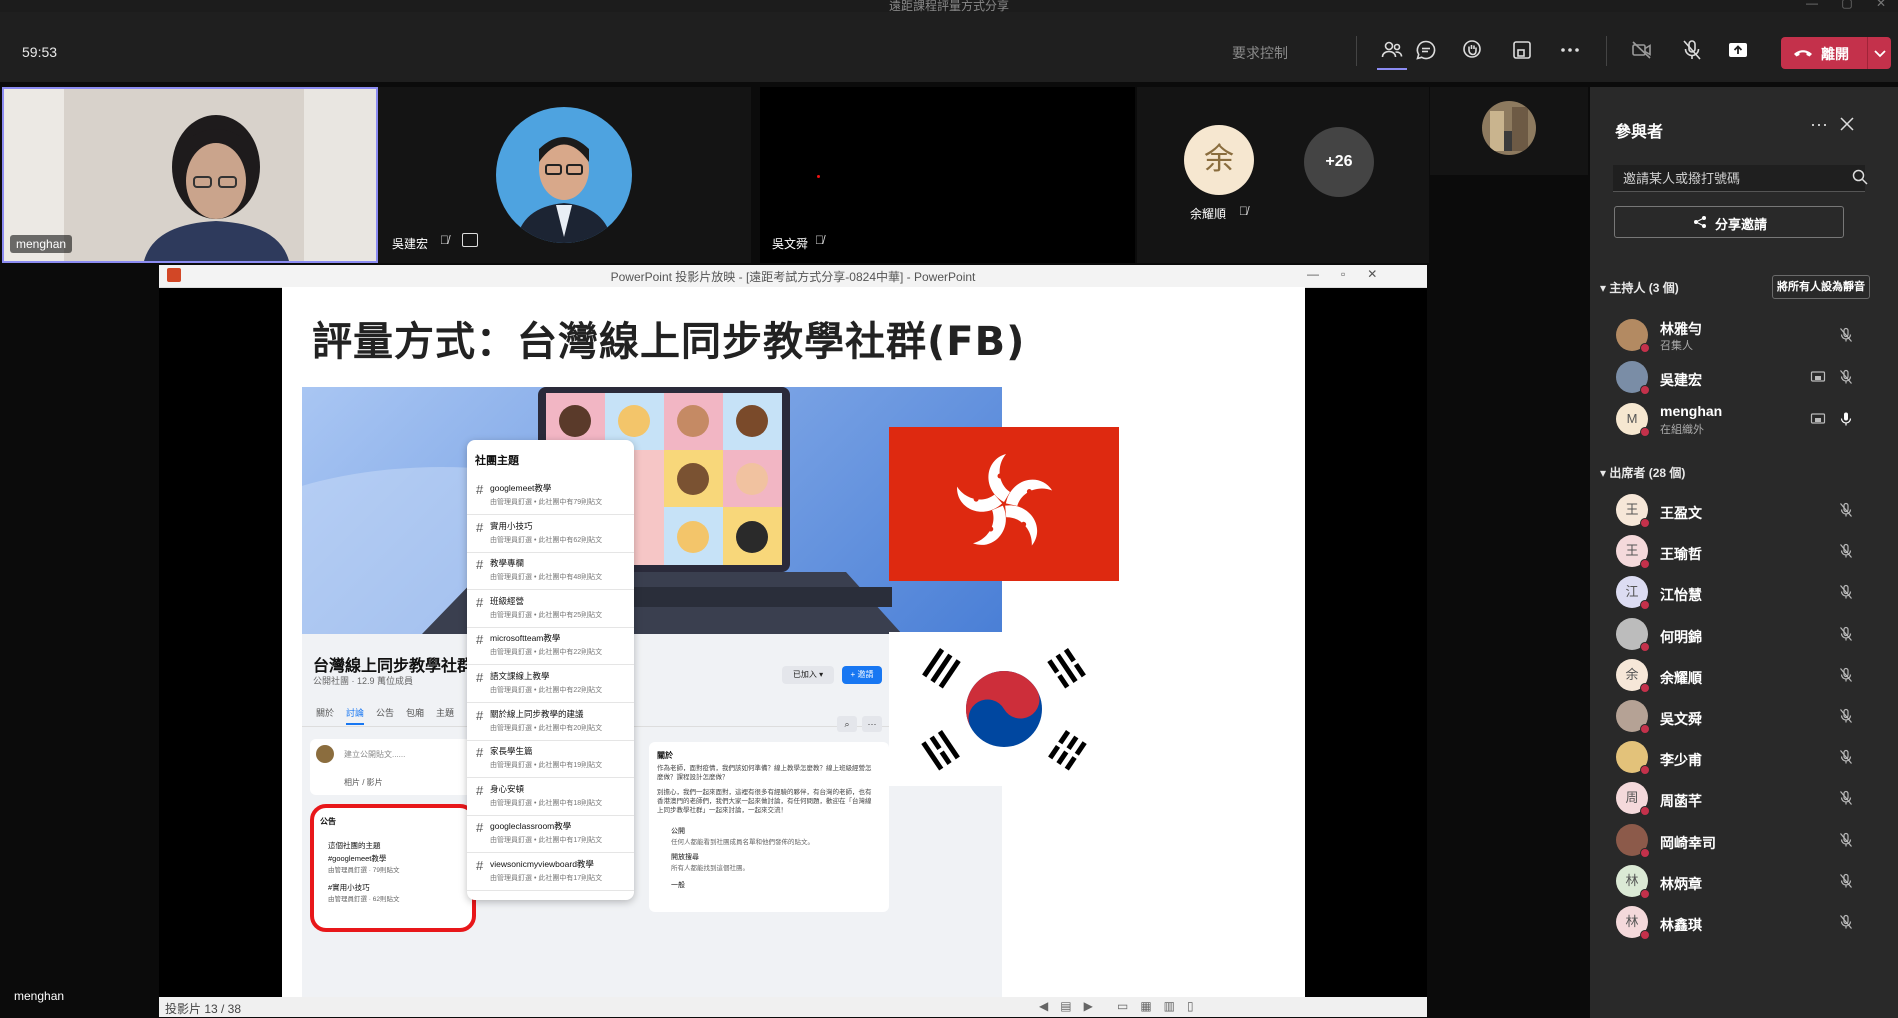  Describe the element at coordinates (1880, 53) in the screenshot. I see `chevron-down-icon` at that location.